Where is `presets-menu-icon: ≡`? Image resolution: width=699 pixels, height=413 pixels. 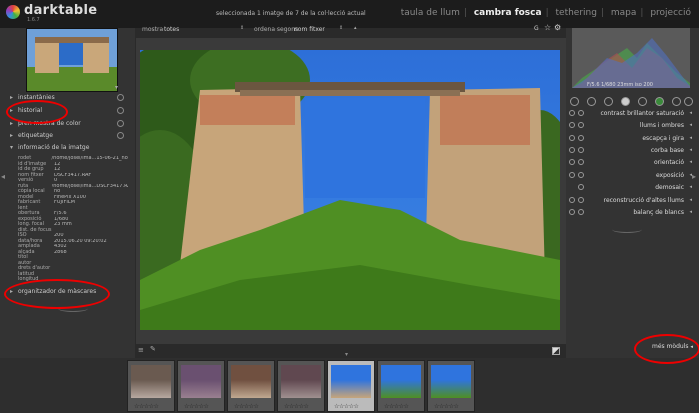
presets-menu-icon: ≡ is located at coordinates (141, 350).